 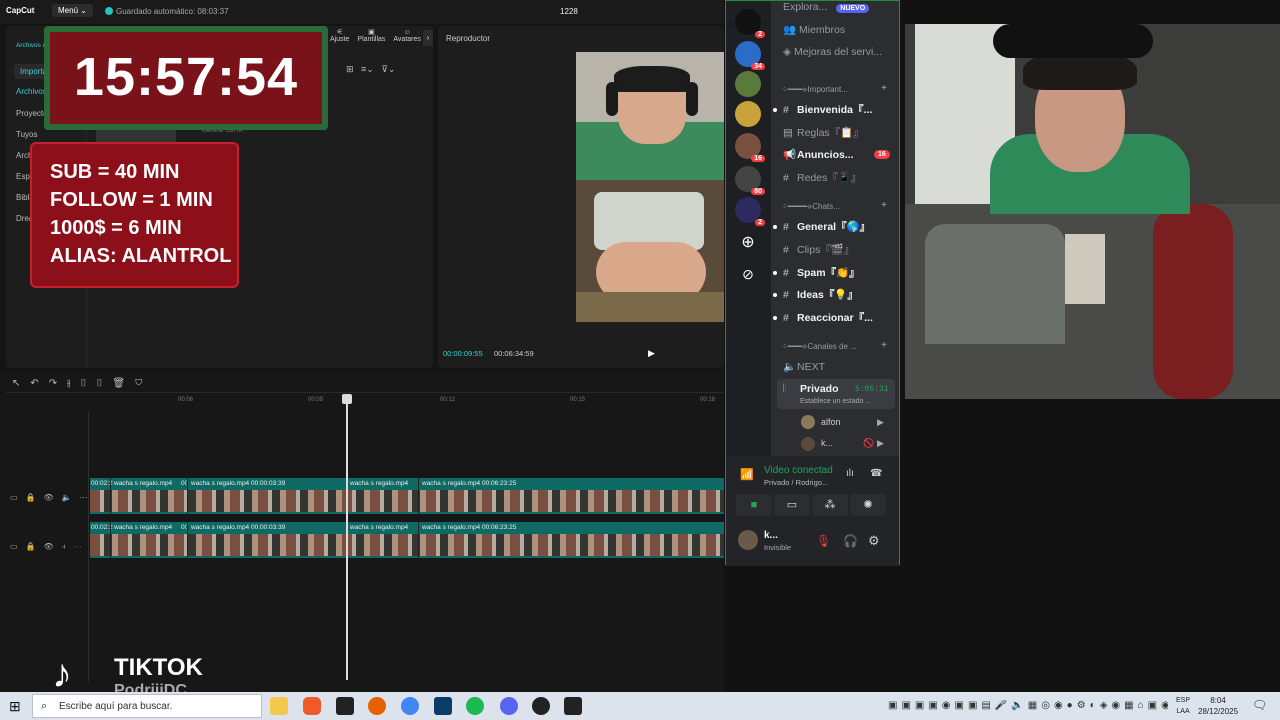 What do you see at coordinates (541, 706) in the screenshot?
I see `obs-icon` at bounding box center [541, 706].